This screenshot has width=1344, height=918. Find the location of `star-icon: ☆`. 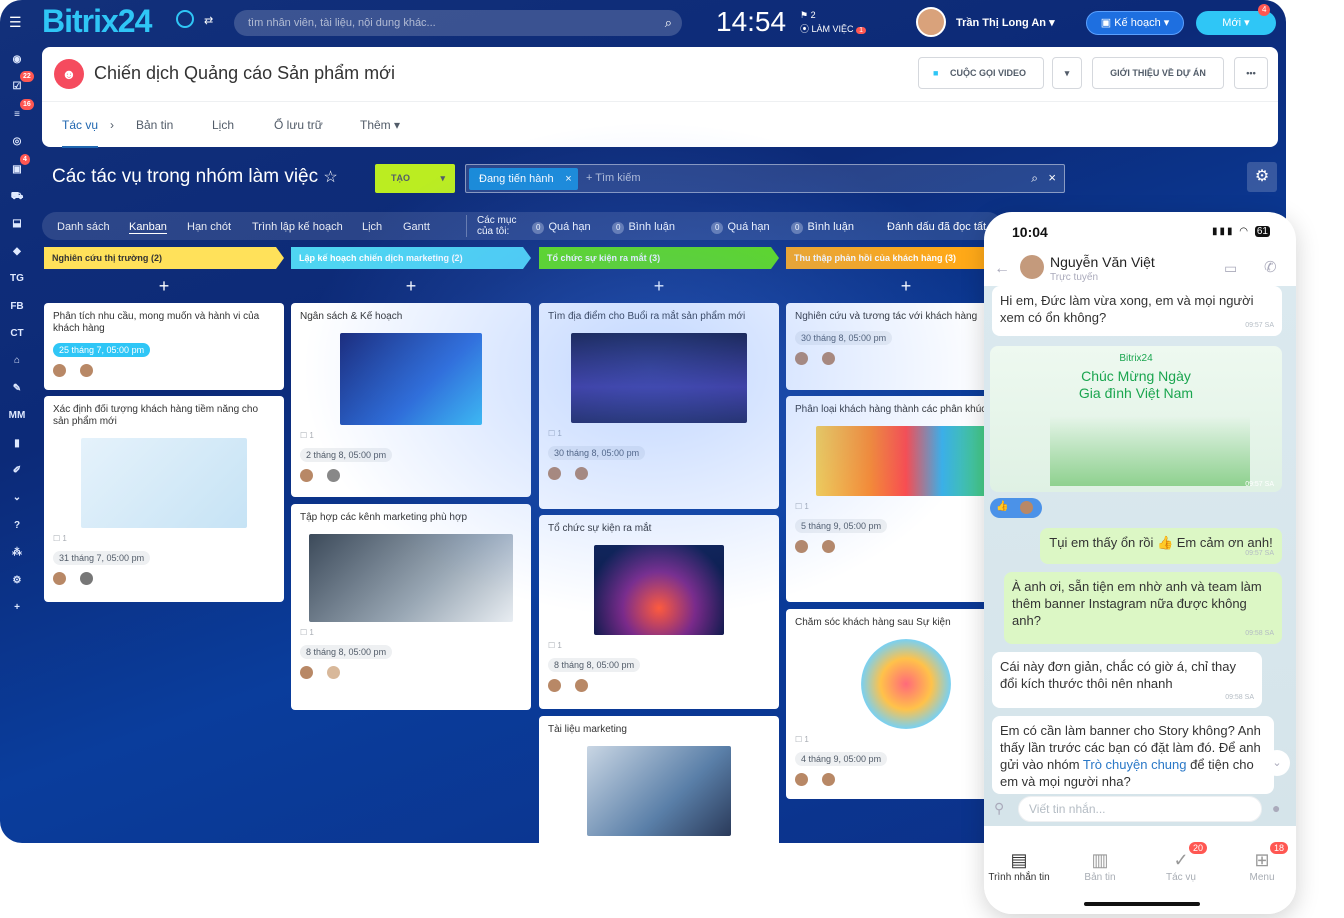

star-icon: ☆ is located at coordinates (330, 177).